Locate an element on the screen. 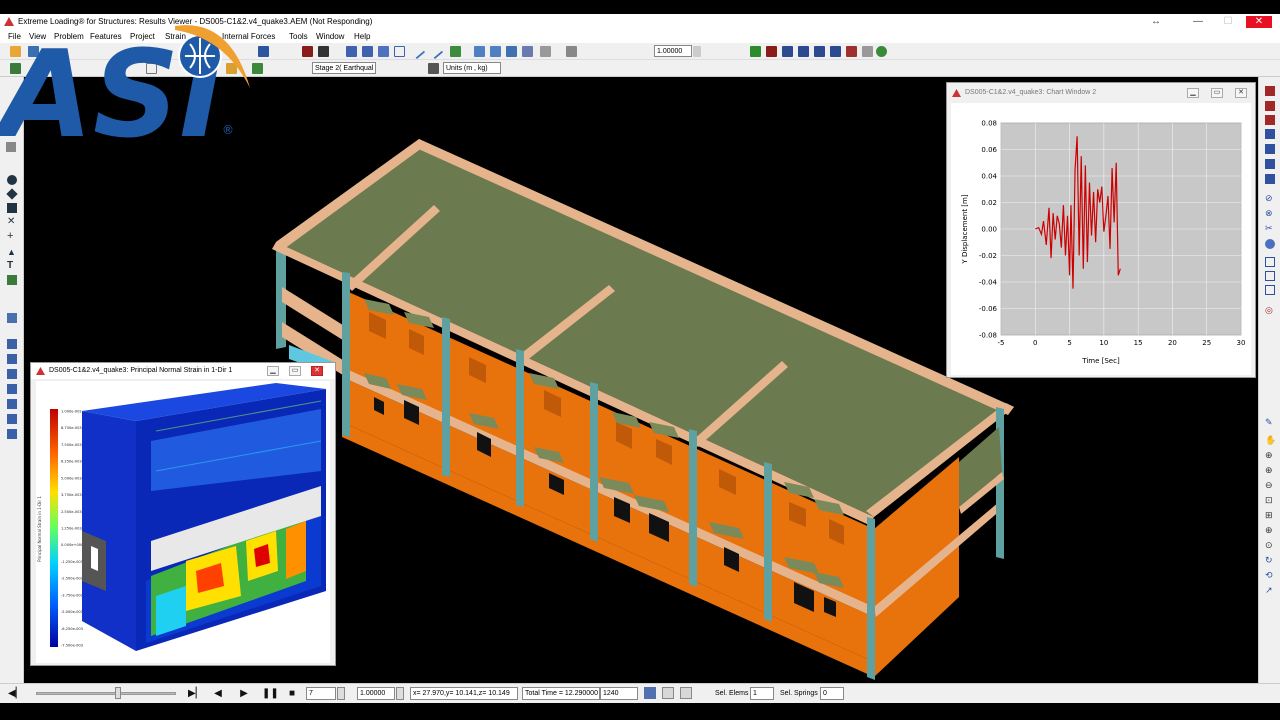  cube-blue-icon is located at coordinates (351, 51).